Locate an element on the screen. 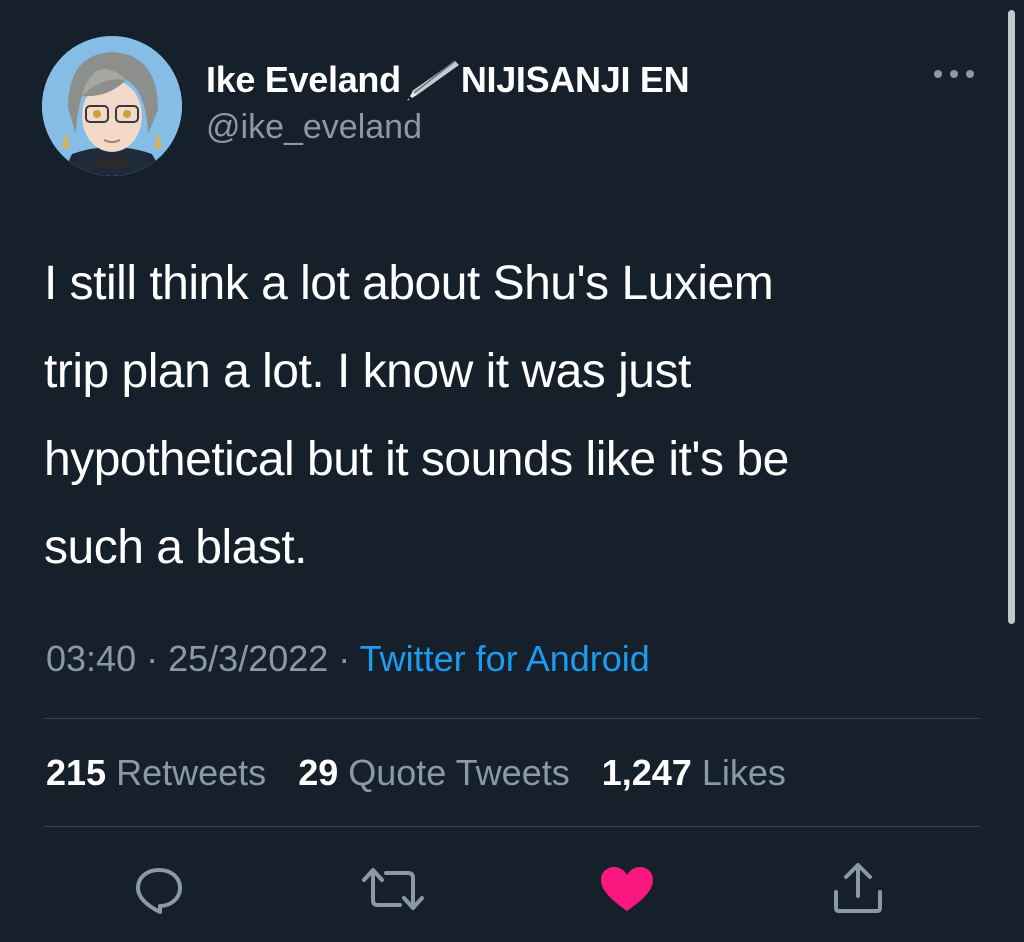 The image size is (1024, 942). author-display-name: Ike Eveland is located at coordinates (303, 80).